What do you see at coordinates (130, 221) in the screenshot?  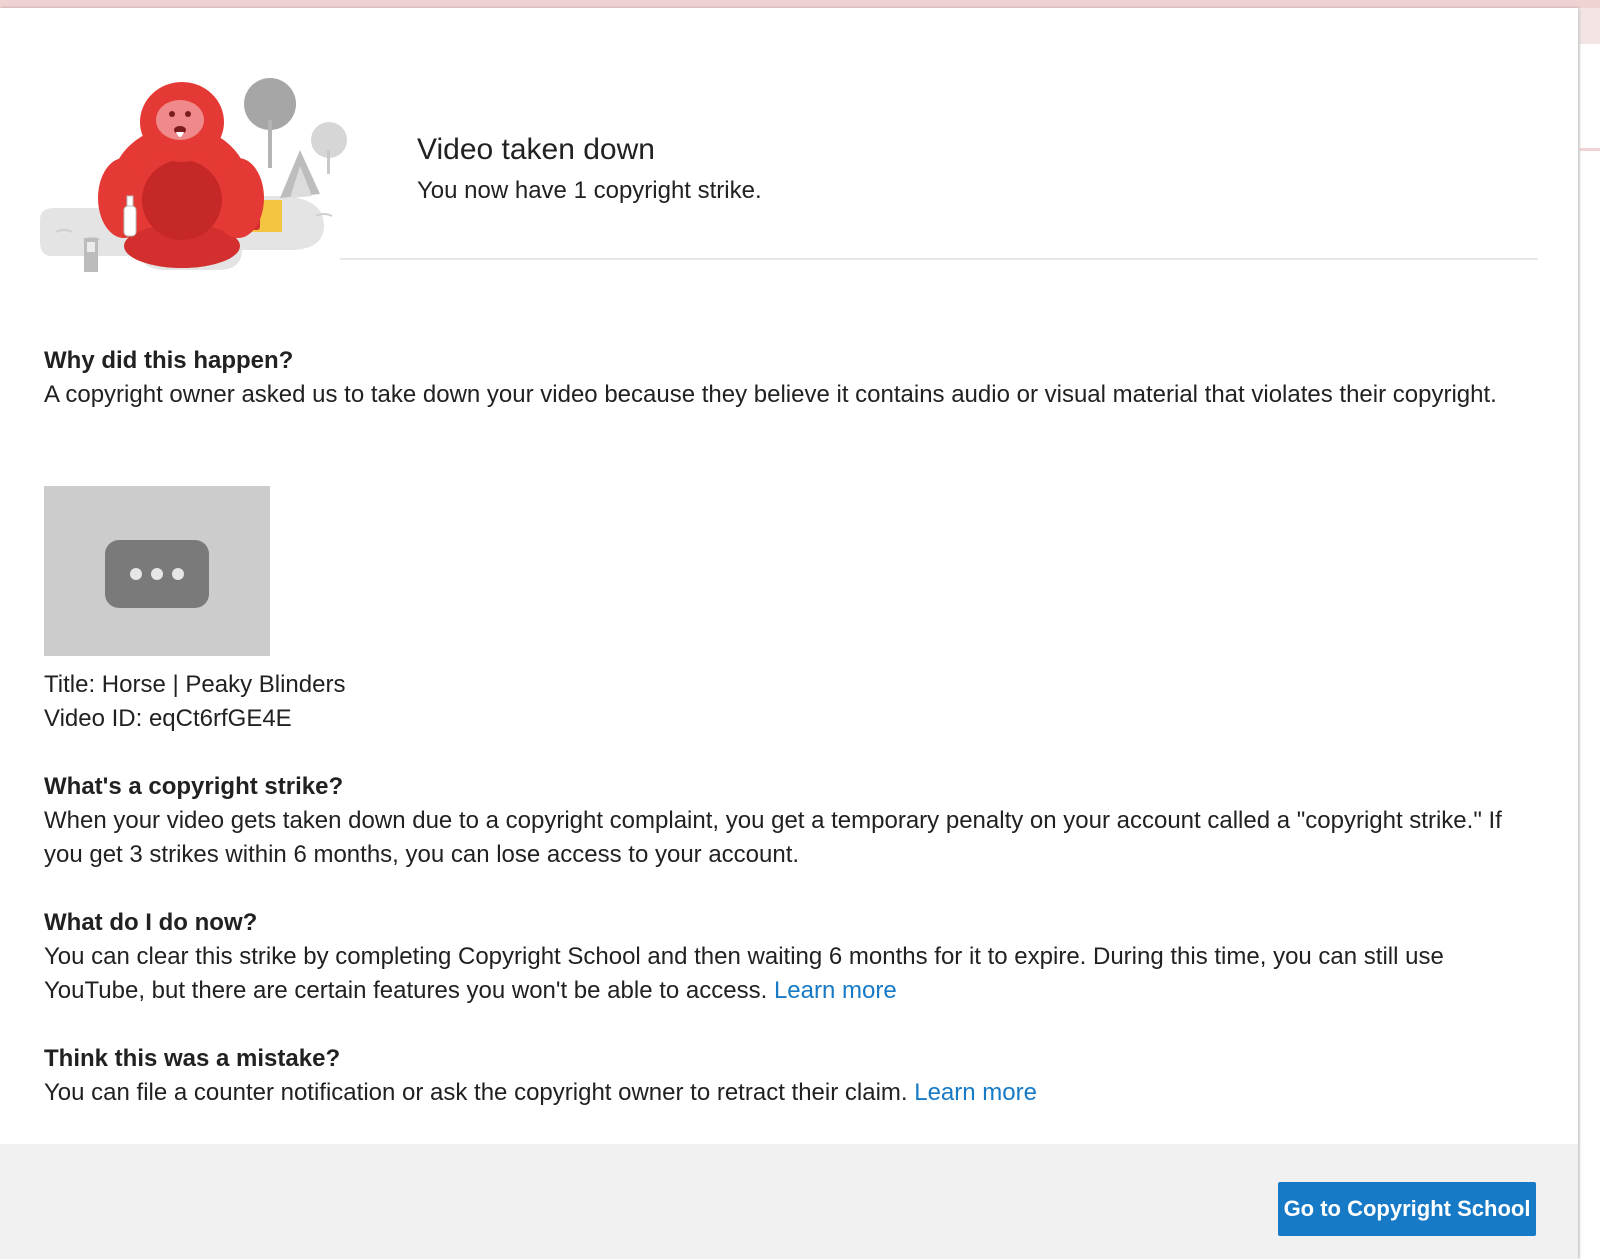 I see `bottle` at bounding box center [130, 221].